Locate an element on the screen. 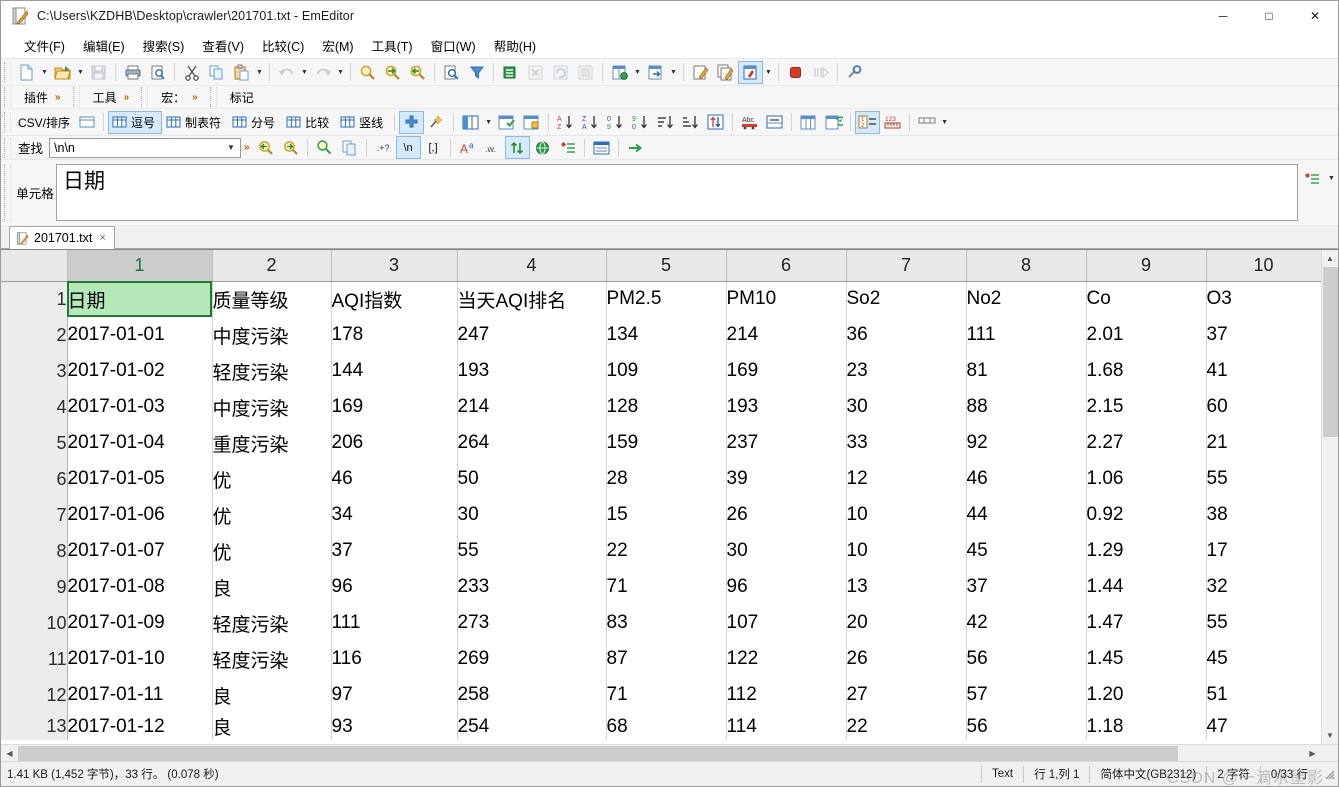  table-cell: 269 is located at coordinates (532, 659).